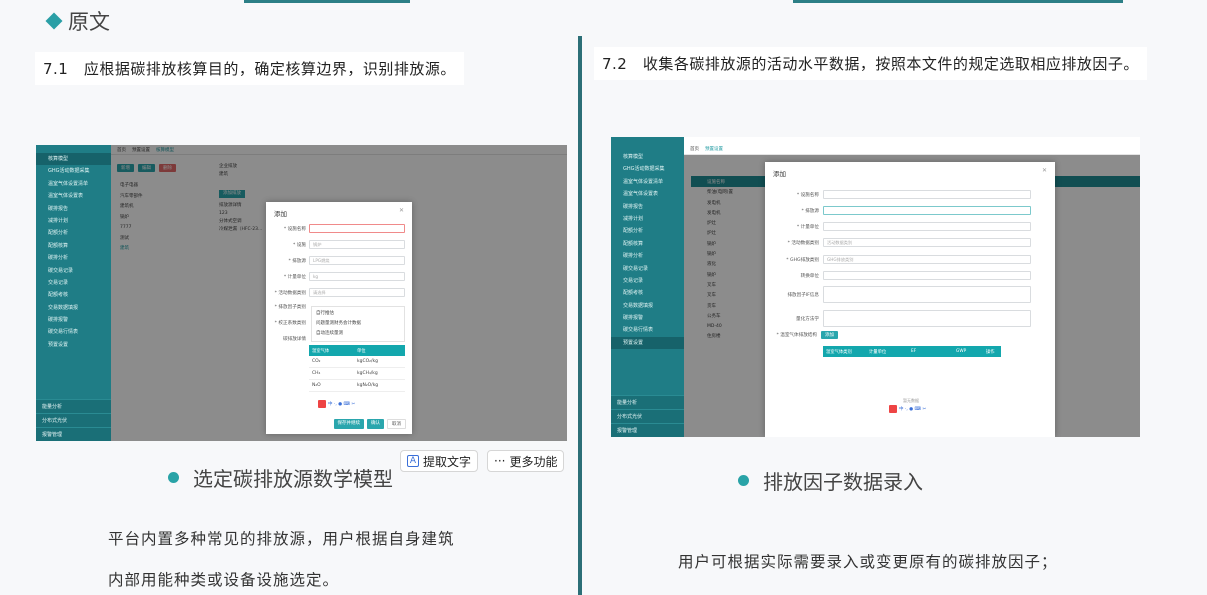 This screenshot has height=595, width=1207. I want to click on right-breadcrumb: 首页 预置设置, so click(912, 146).